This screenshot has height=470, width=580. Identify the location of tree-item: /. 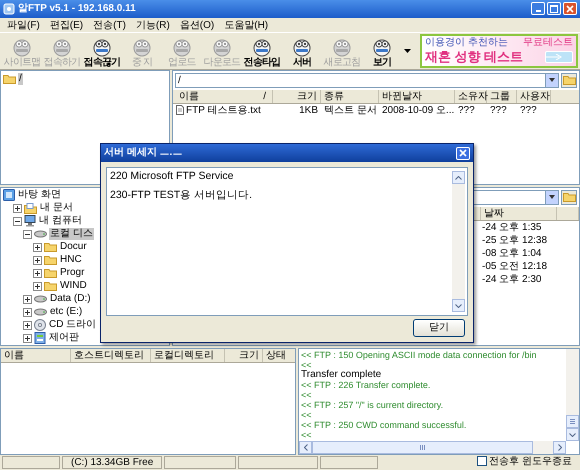
(20, 79).